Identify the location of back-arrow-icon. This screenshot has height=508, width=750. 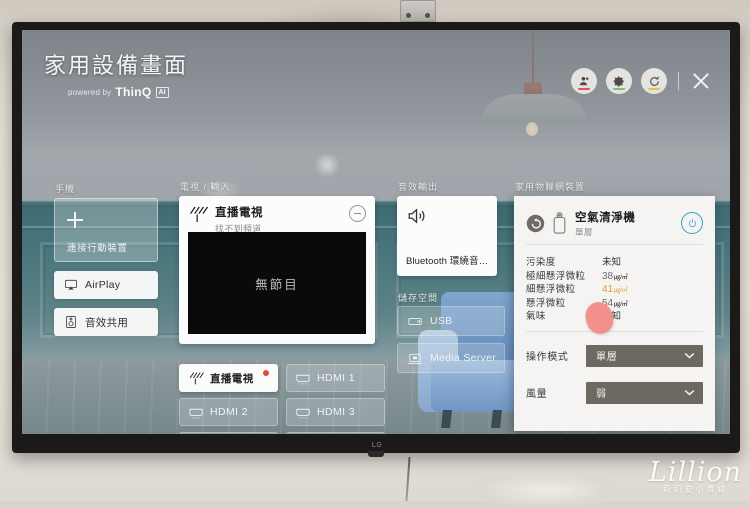
(535, 223).